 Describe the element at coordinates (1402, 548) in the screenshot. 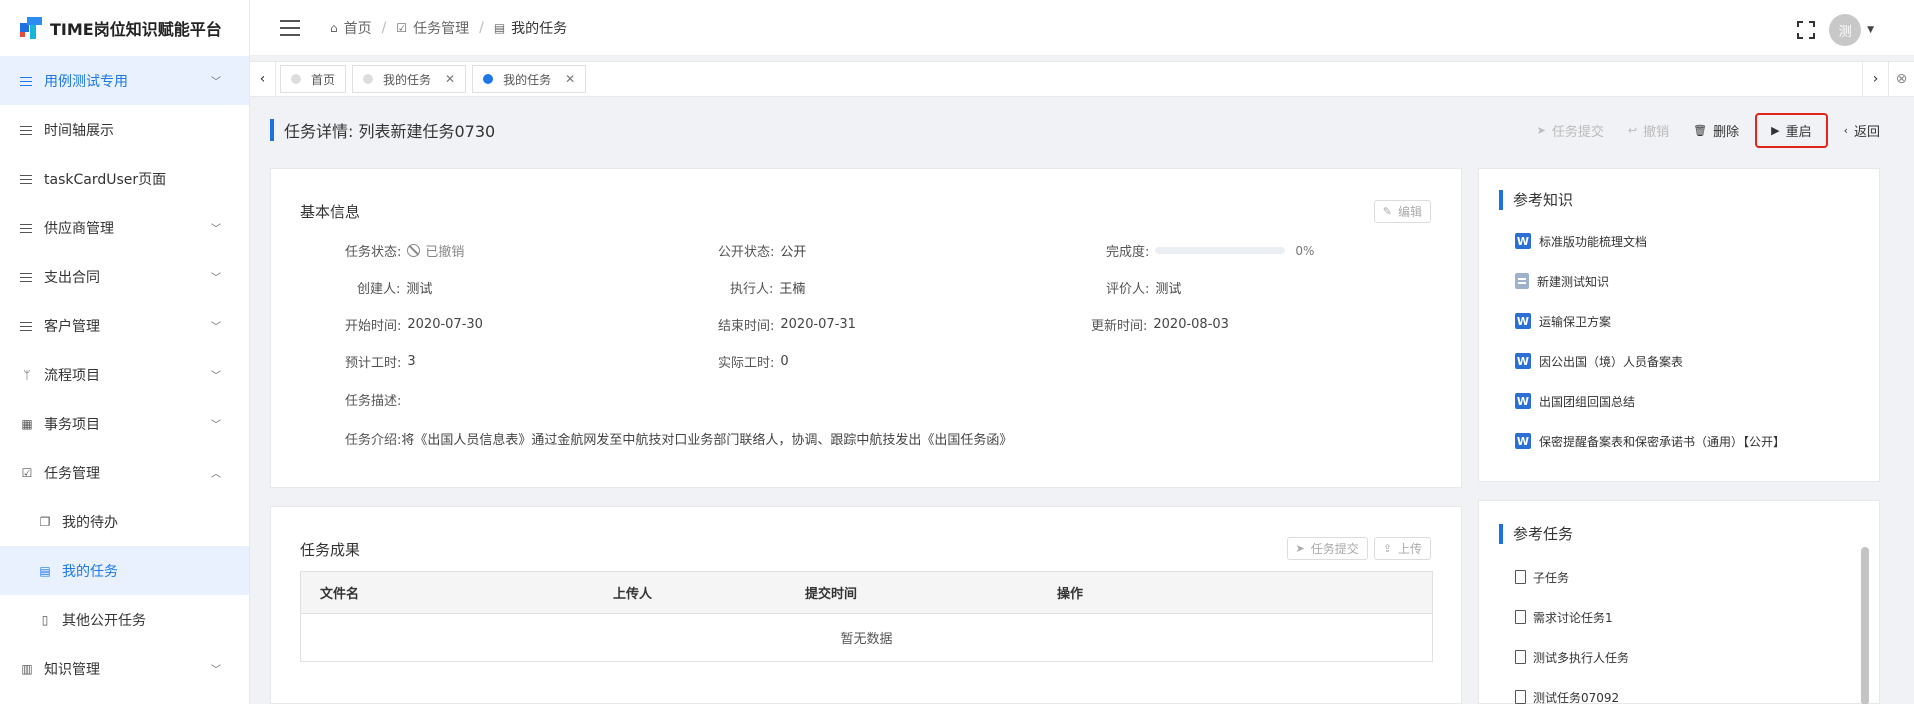

I see `upload-button: ⇪ 上传` at that location.